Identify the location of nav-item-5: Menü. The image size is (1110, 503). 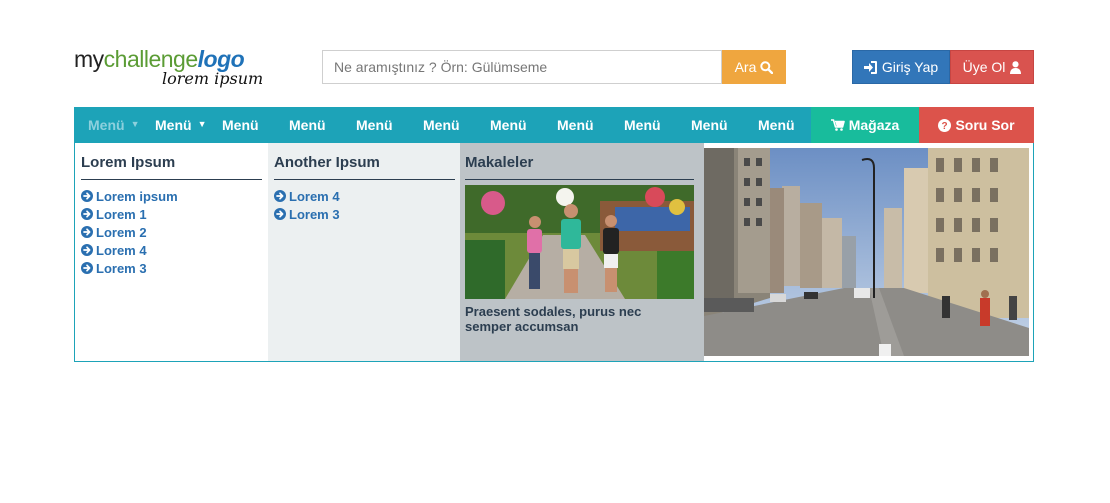
(374, 125).